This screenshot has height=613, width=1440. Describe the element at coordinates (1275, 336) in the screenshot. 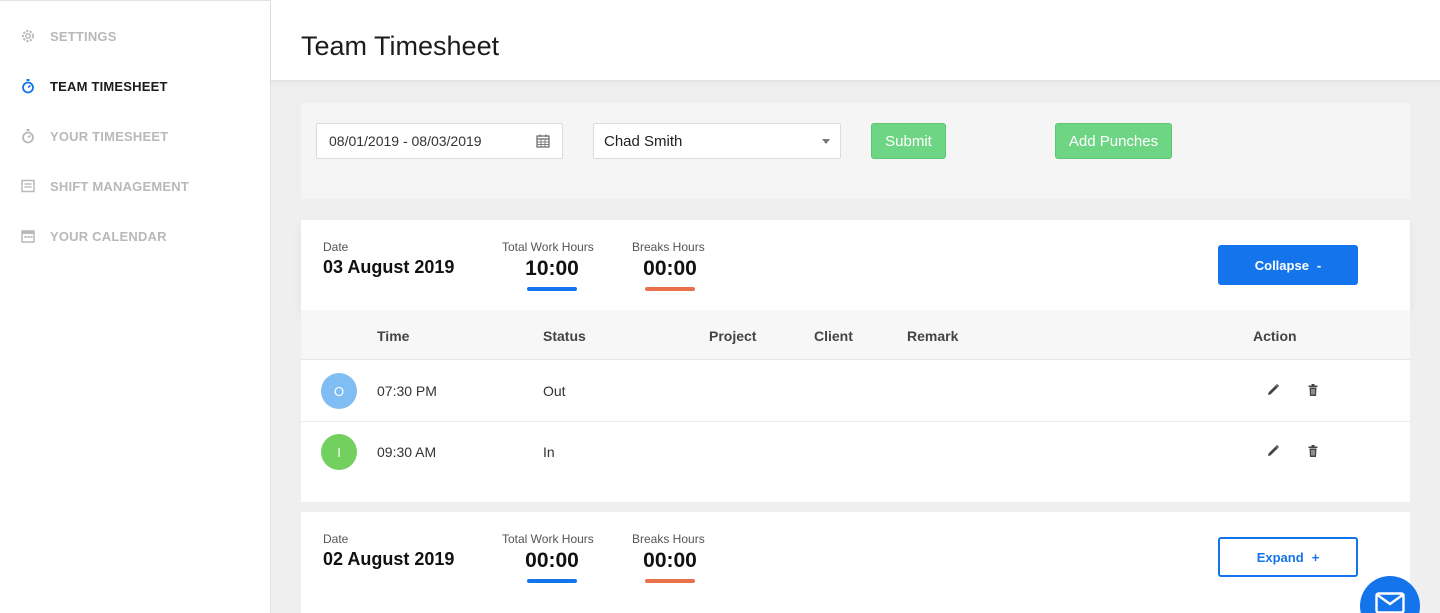

I see `column-header-action: Action` at that location.